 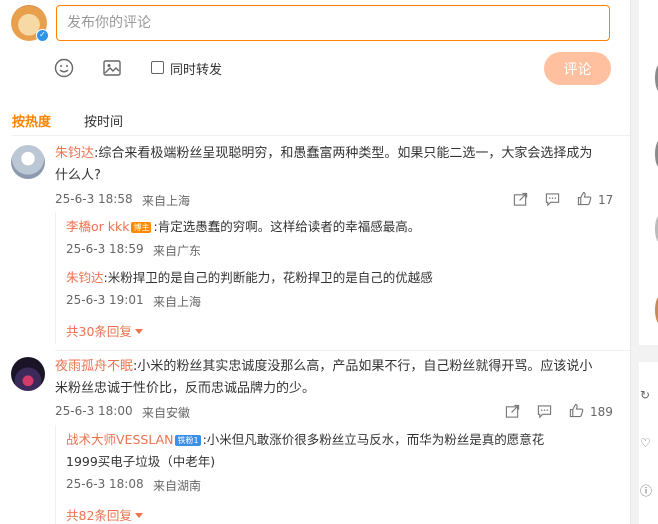 I want to click on reply-location: 来自上海, so click(x=177, y=302).